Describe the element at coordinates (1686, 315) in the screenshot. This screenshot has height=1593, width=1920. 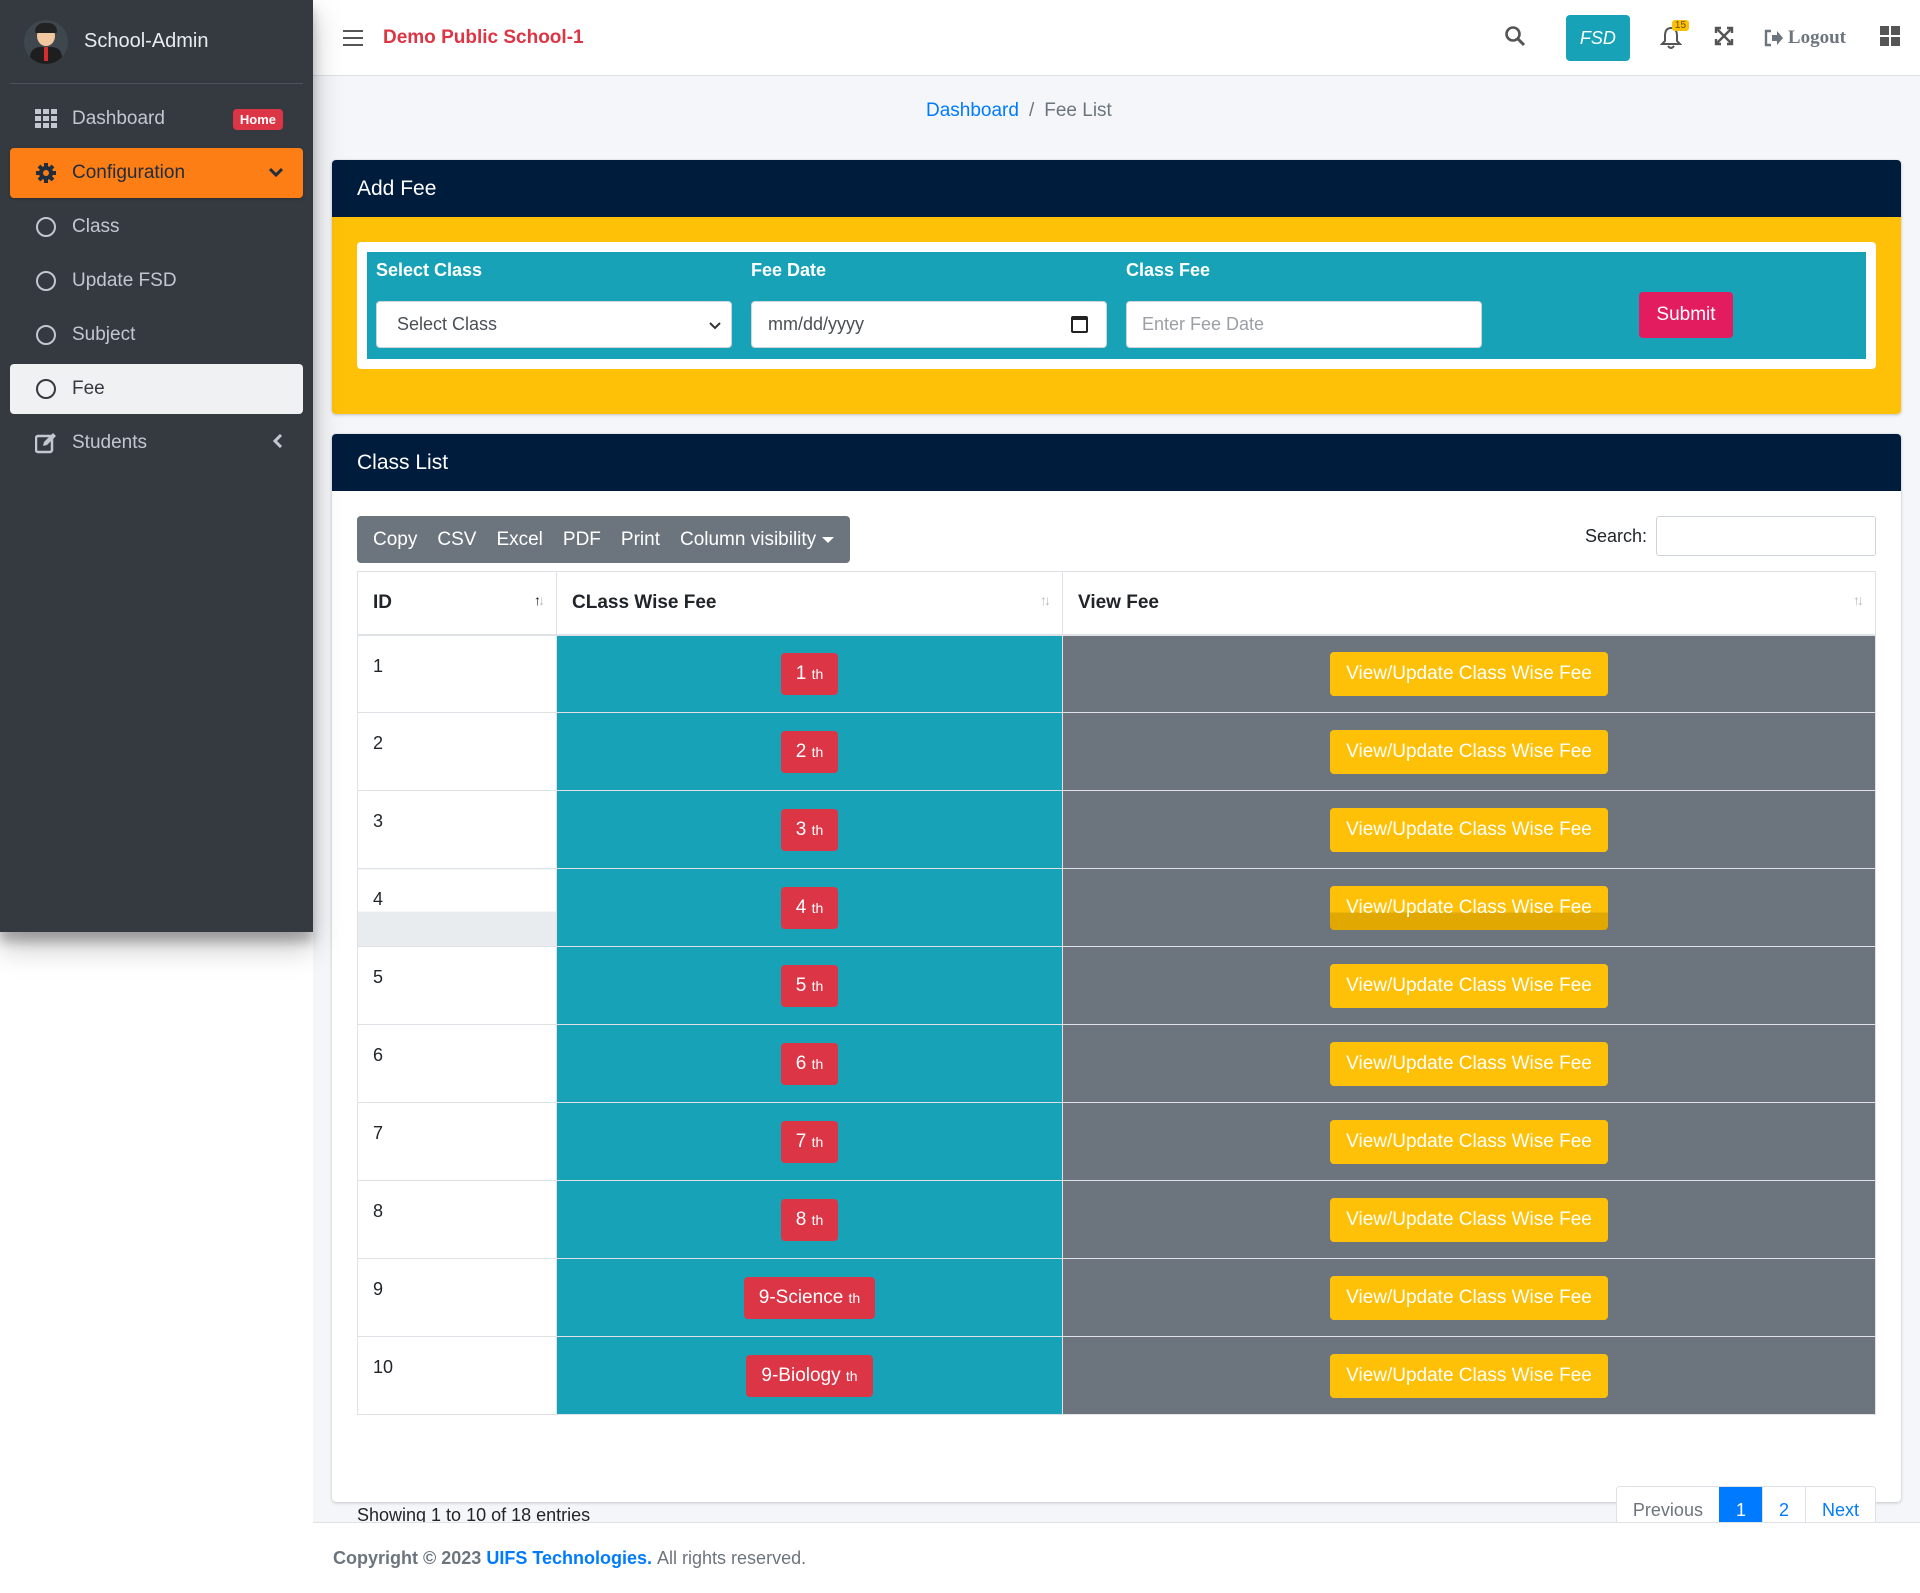
I see `submit-button: Submit` at that location.